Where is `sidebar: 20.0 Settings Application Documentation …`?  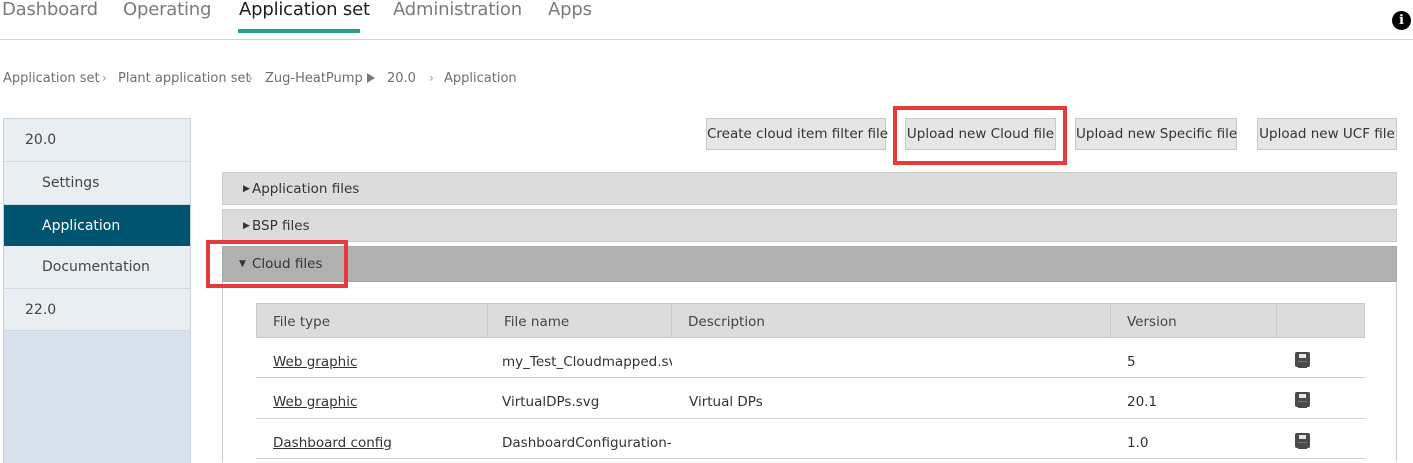
sidebar: 20.0 Settings Application Documentation … is located at coordinates (97, 290).